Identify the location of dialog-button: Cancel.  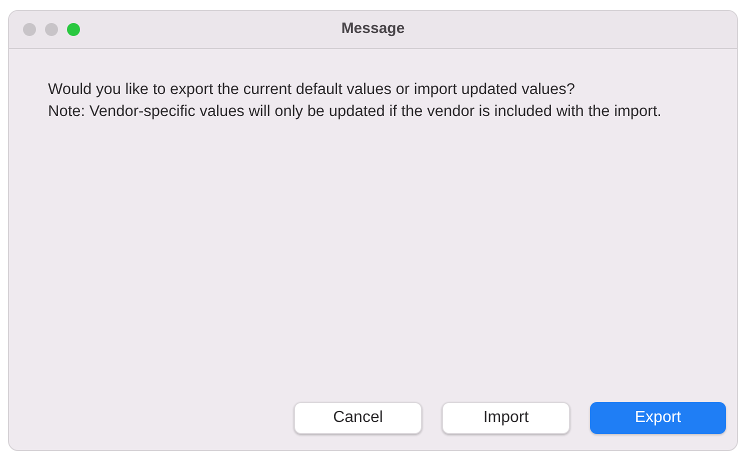
(358, 418).